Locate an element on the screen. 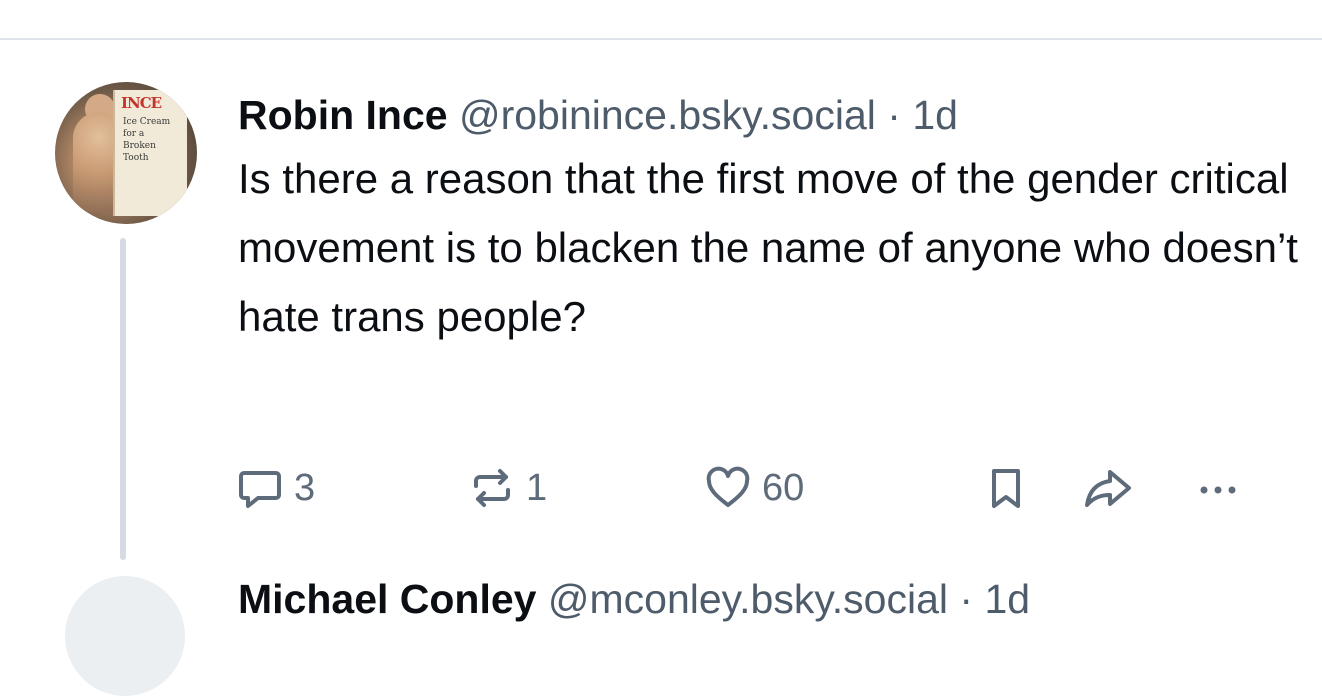 This screenshot has height=696, width=1322. share-button is located at coordinates (1108, 488).